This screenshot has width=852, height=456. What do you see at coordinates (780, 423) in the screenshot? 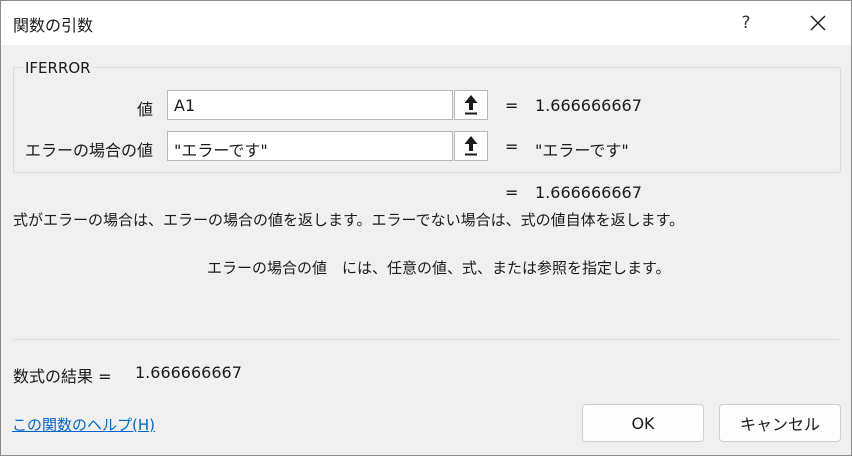
I see `cancel-button: キャンセル` at bounding box center [780, 423].